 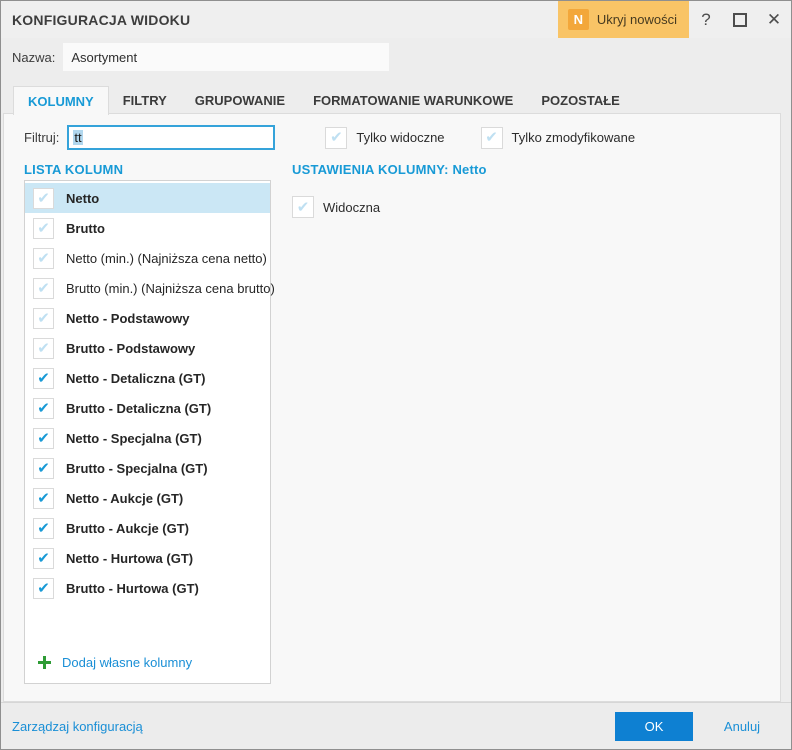 I want to click on only-visible-label: Tylko widoczne, so click(x=400, y=137).